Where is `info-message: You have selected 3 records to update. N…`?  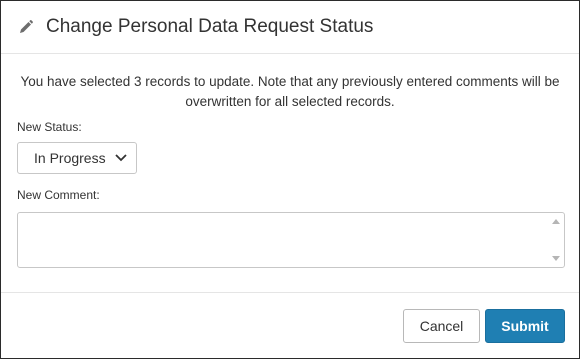 info-message: You have selected 3 records to update. N… is located at coordinates (290, 91).